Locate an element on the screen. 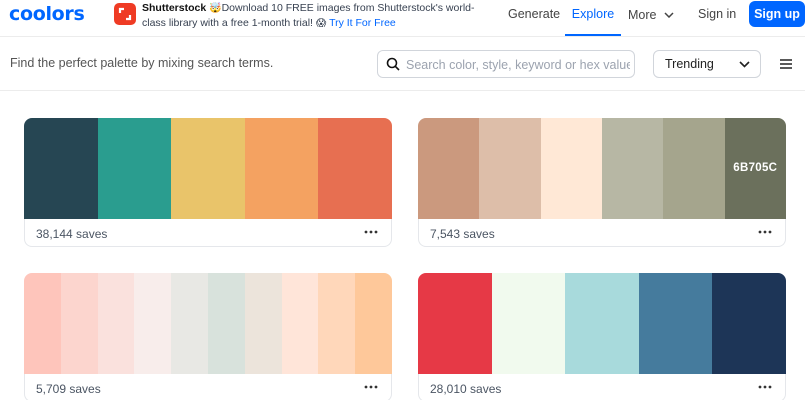  menu-icon is located at coordinates (786, 63).